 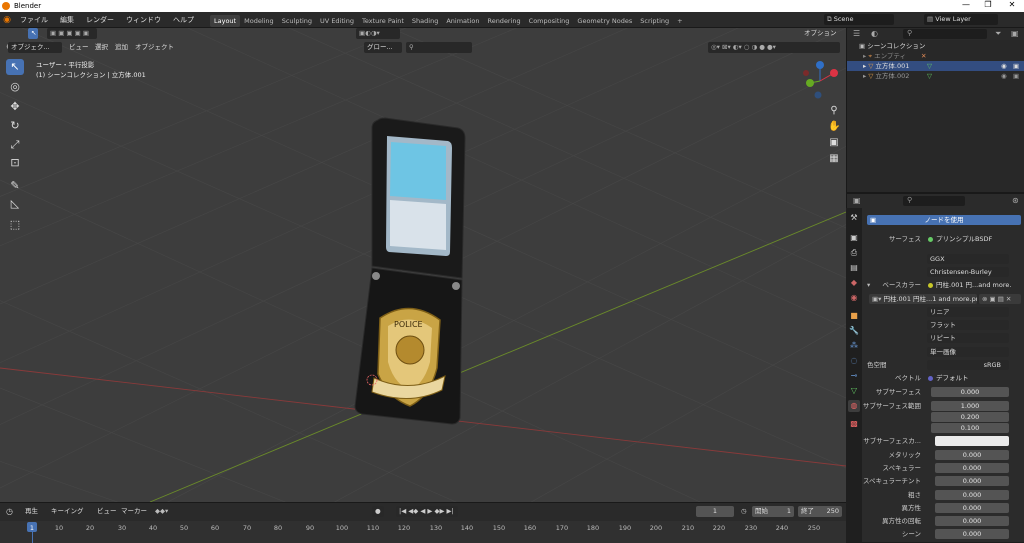 What do you see at coordinates (67, 511) in the screenshot?
I see `timeline-menu-keying: キーイング` at bounding box center [67, 511].